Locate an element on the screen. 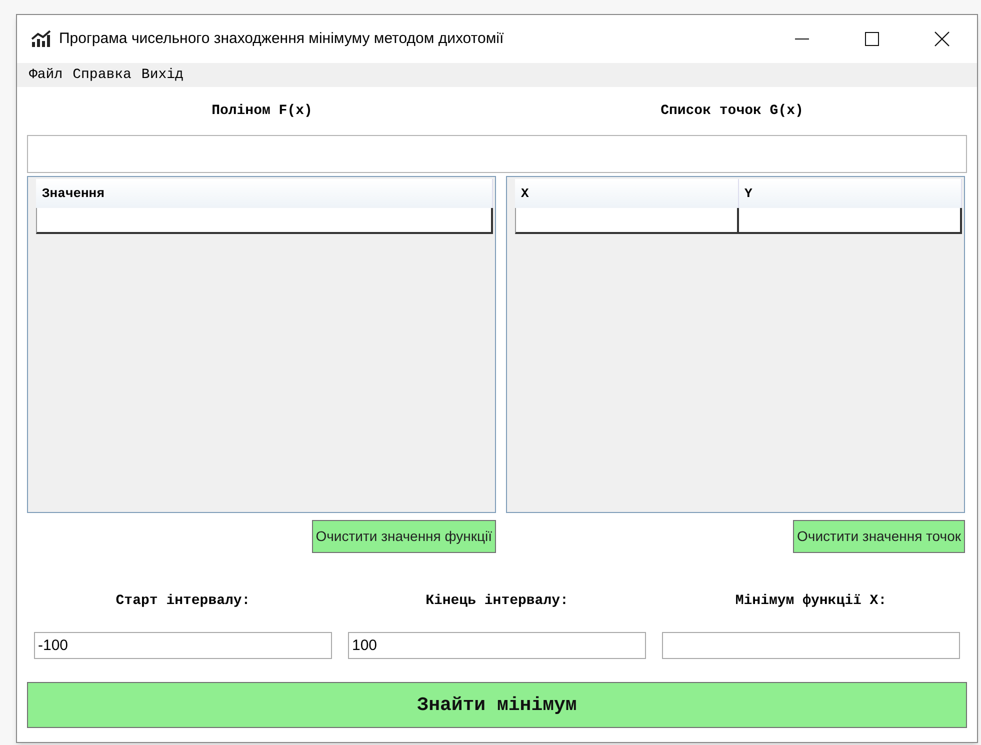  minimize-icon is located at coordinates (802, 39).